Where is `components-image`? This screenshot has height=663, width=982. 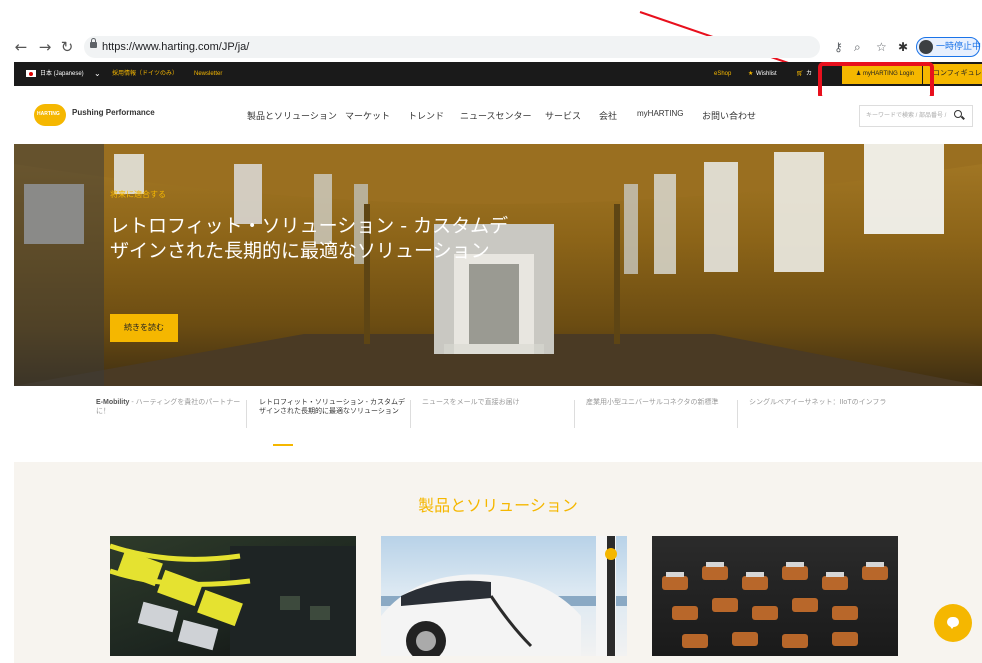
components-image is located at coordinates (775, 605).